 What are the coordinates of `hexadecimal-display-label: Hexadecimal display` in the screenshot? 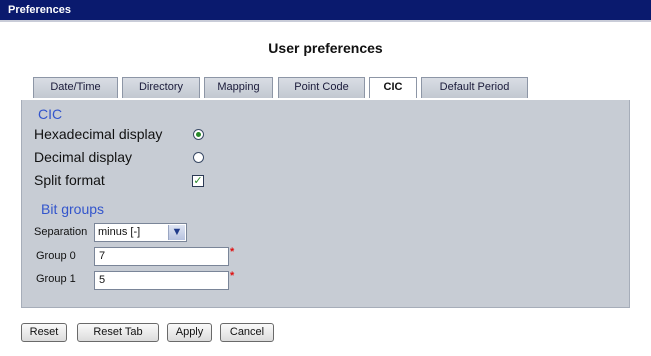 It's located at (98, 134).